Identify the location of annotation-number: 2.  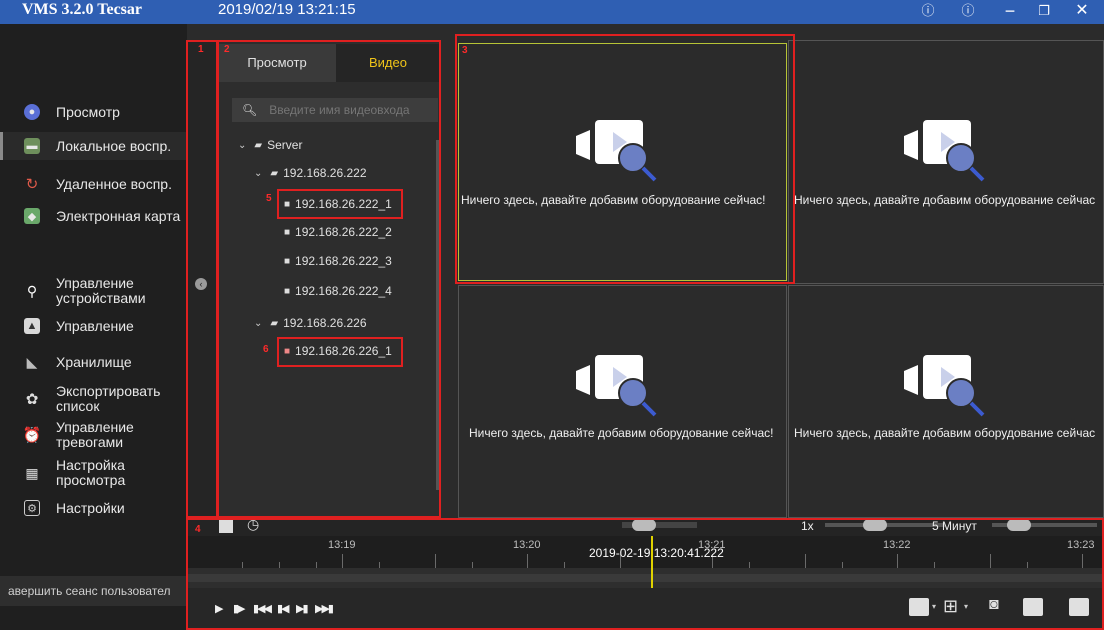
(227, 49).